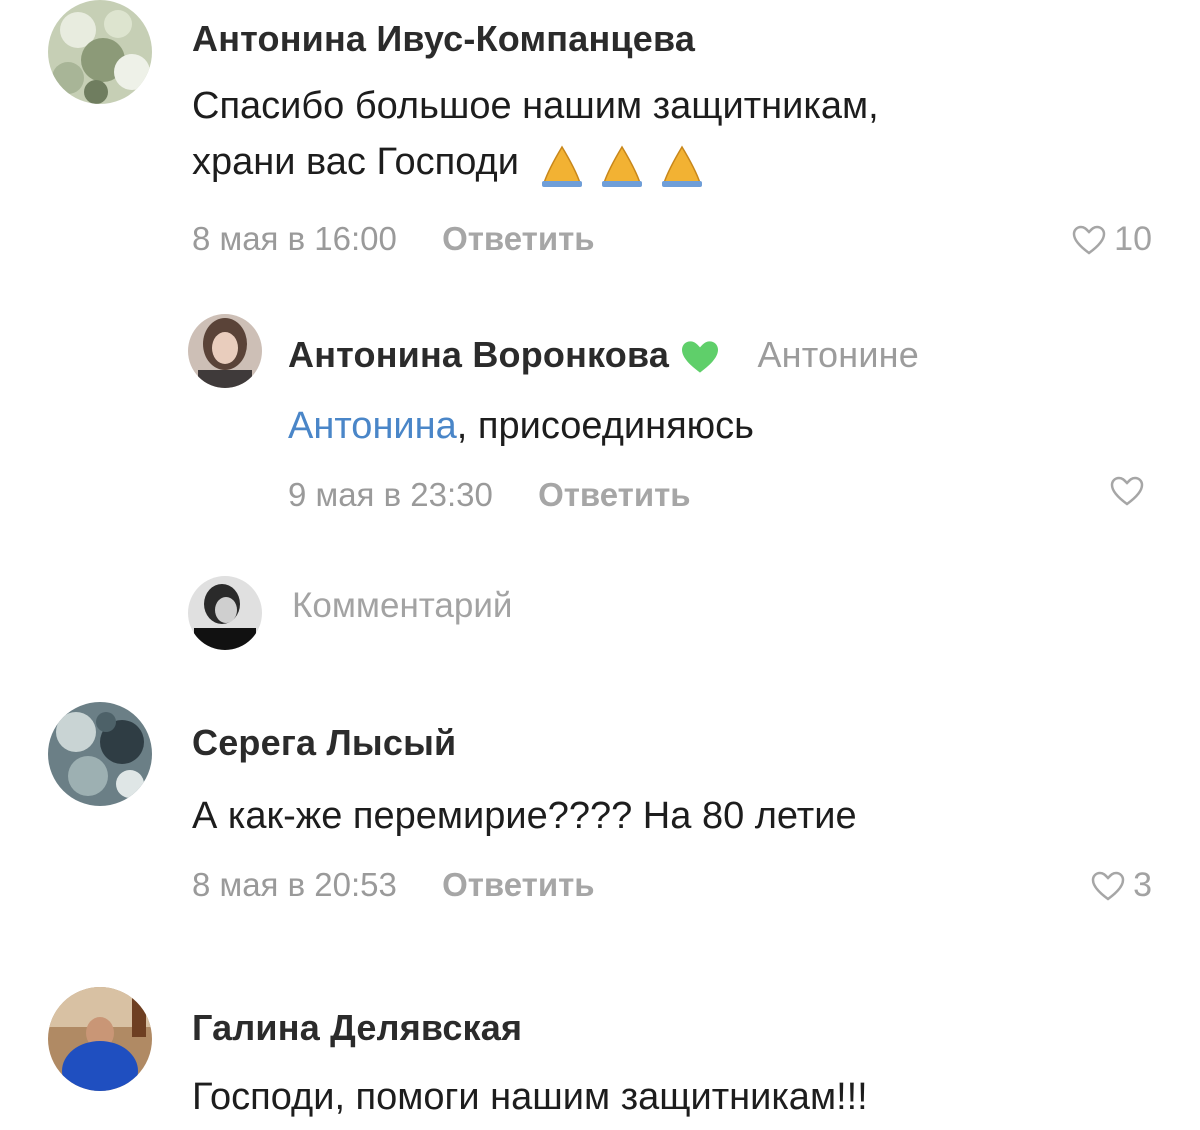 The height and width of the screenshot is (1130, 1200). I want to click on mention-link: Антонина, so click(372, 426).